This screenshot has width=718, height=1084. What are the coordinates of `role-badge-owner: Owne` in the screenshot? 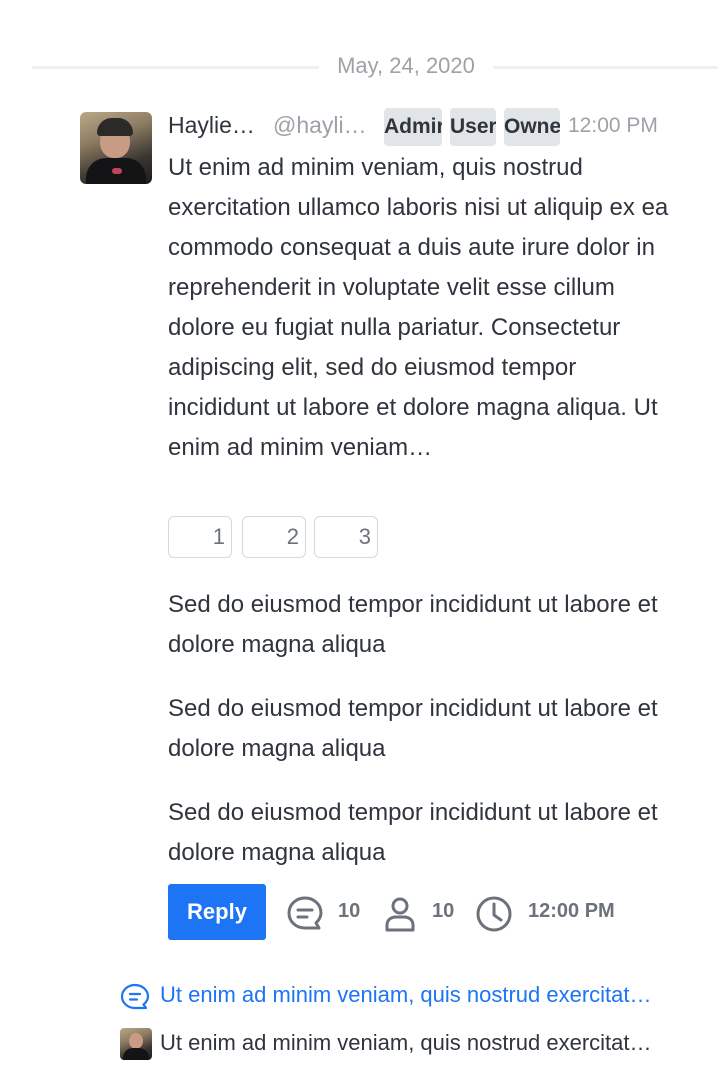 It's located at (532, 127).